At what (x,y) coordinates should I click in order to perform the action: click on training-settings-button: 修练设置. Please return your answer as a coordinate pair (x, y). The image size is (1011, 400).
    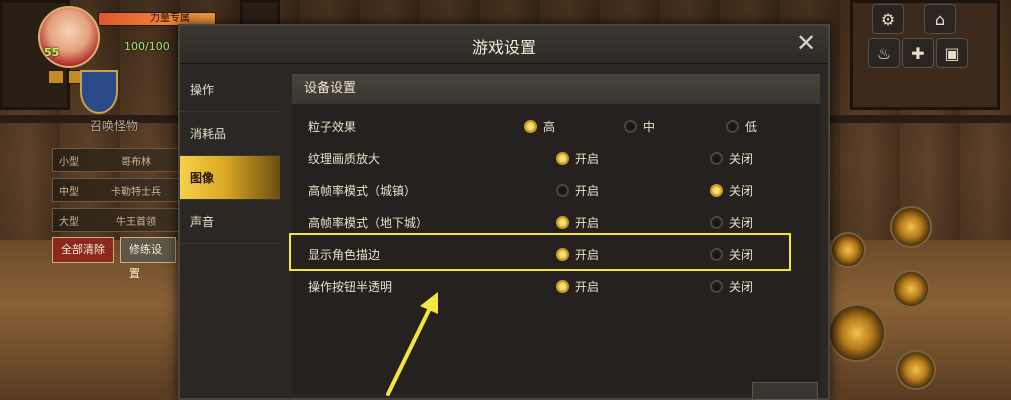
    Looking at the image, I should click on (148, 258).